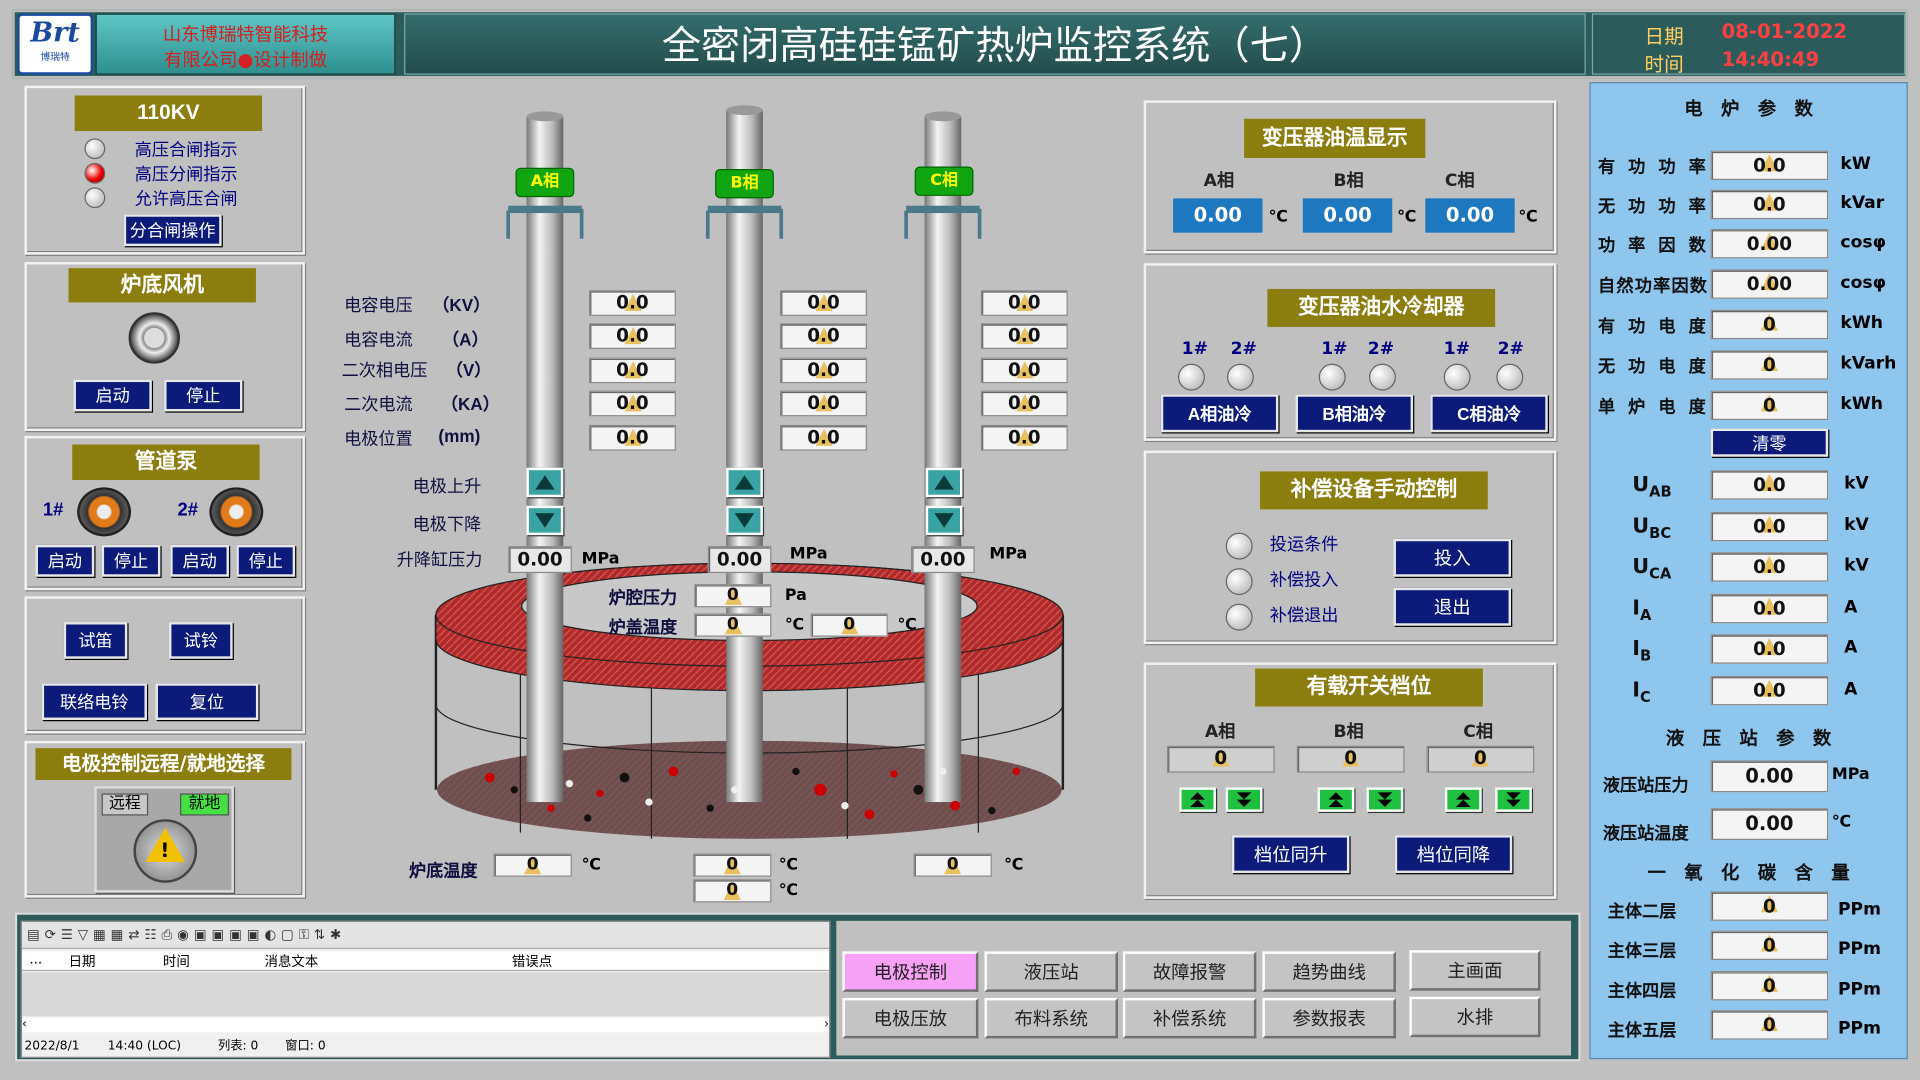  What do you see at coordinates (1748, 109) in the screenshot?
I see `furnace-params-title: 电 炉 参 数` at bounding box center [1748, 109].